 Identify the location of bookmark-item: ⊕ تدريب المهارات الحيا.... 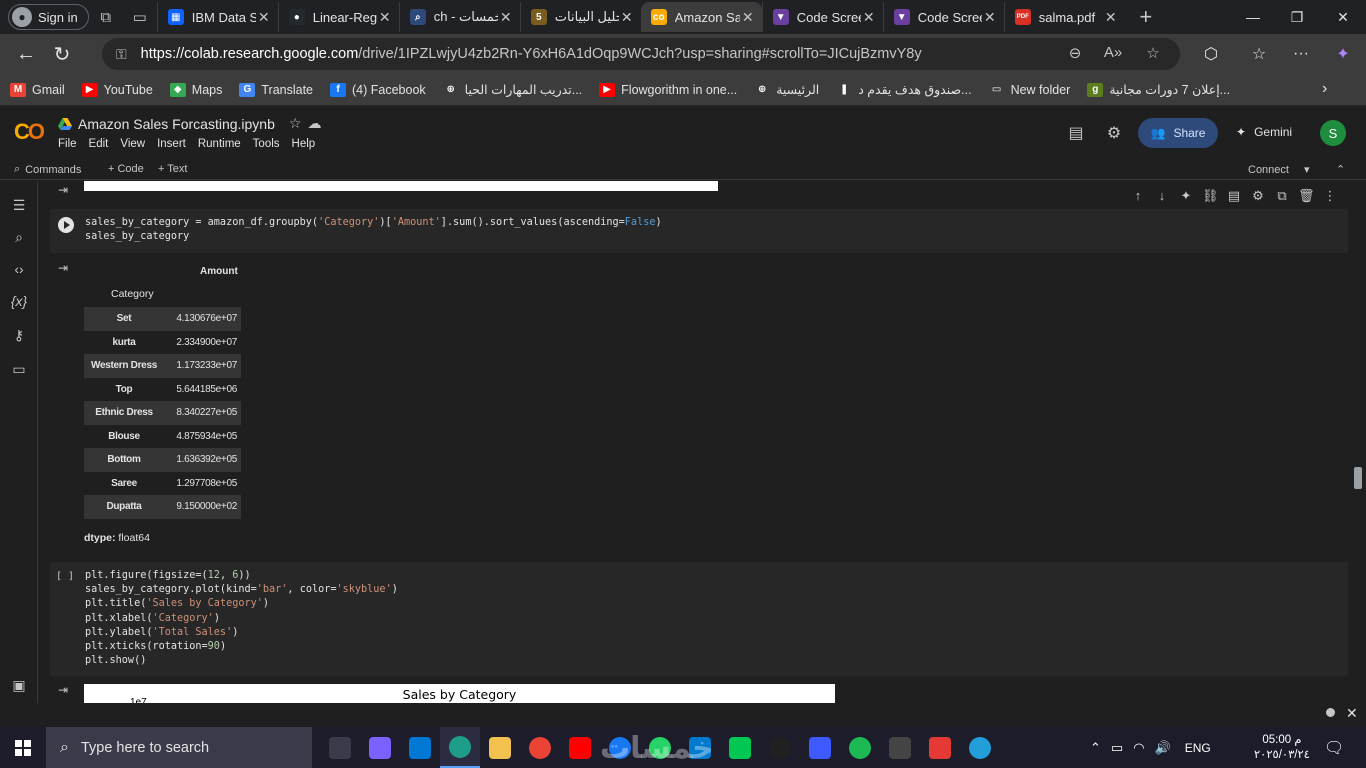
(512, 89).